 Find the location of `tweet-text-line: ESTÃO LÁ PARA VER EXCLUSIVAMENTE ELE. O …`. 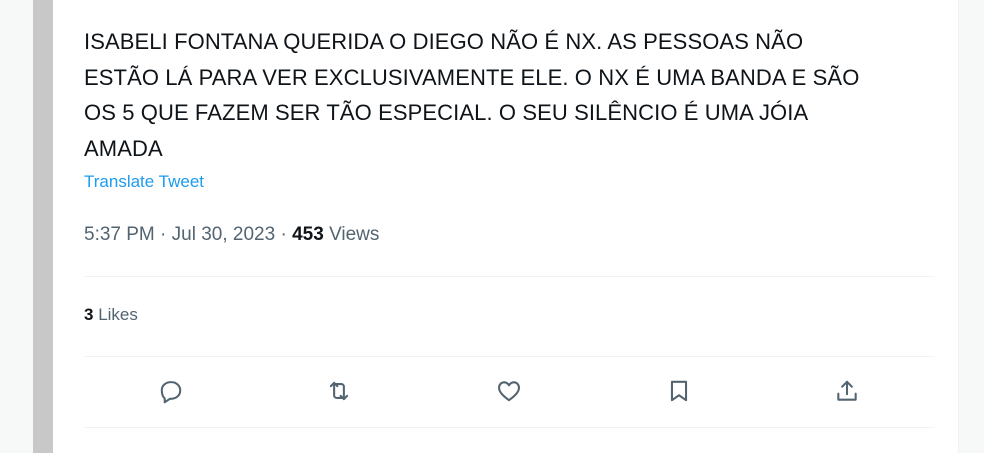

tweet-text-line: ESTÃO LÁ PARA VER EXCLUSIVAMENTE ELE. O … is located at coordinates (472, 77).